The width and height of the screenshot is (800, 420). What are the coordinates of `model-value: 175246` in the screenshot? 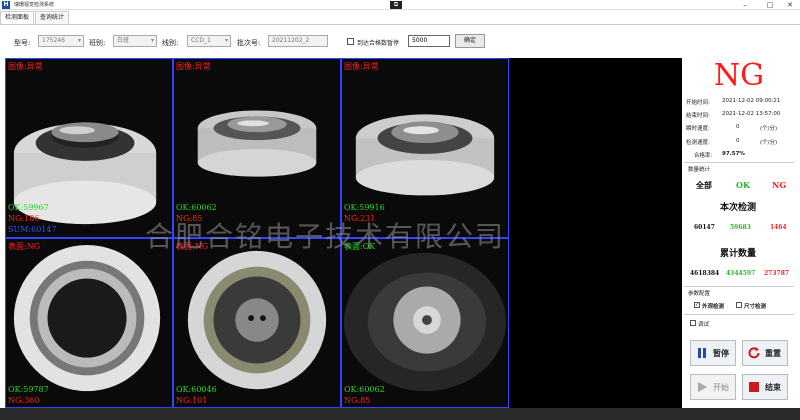 It's located at (53, 40).